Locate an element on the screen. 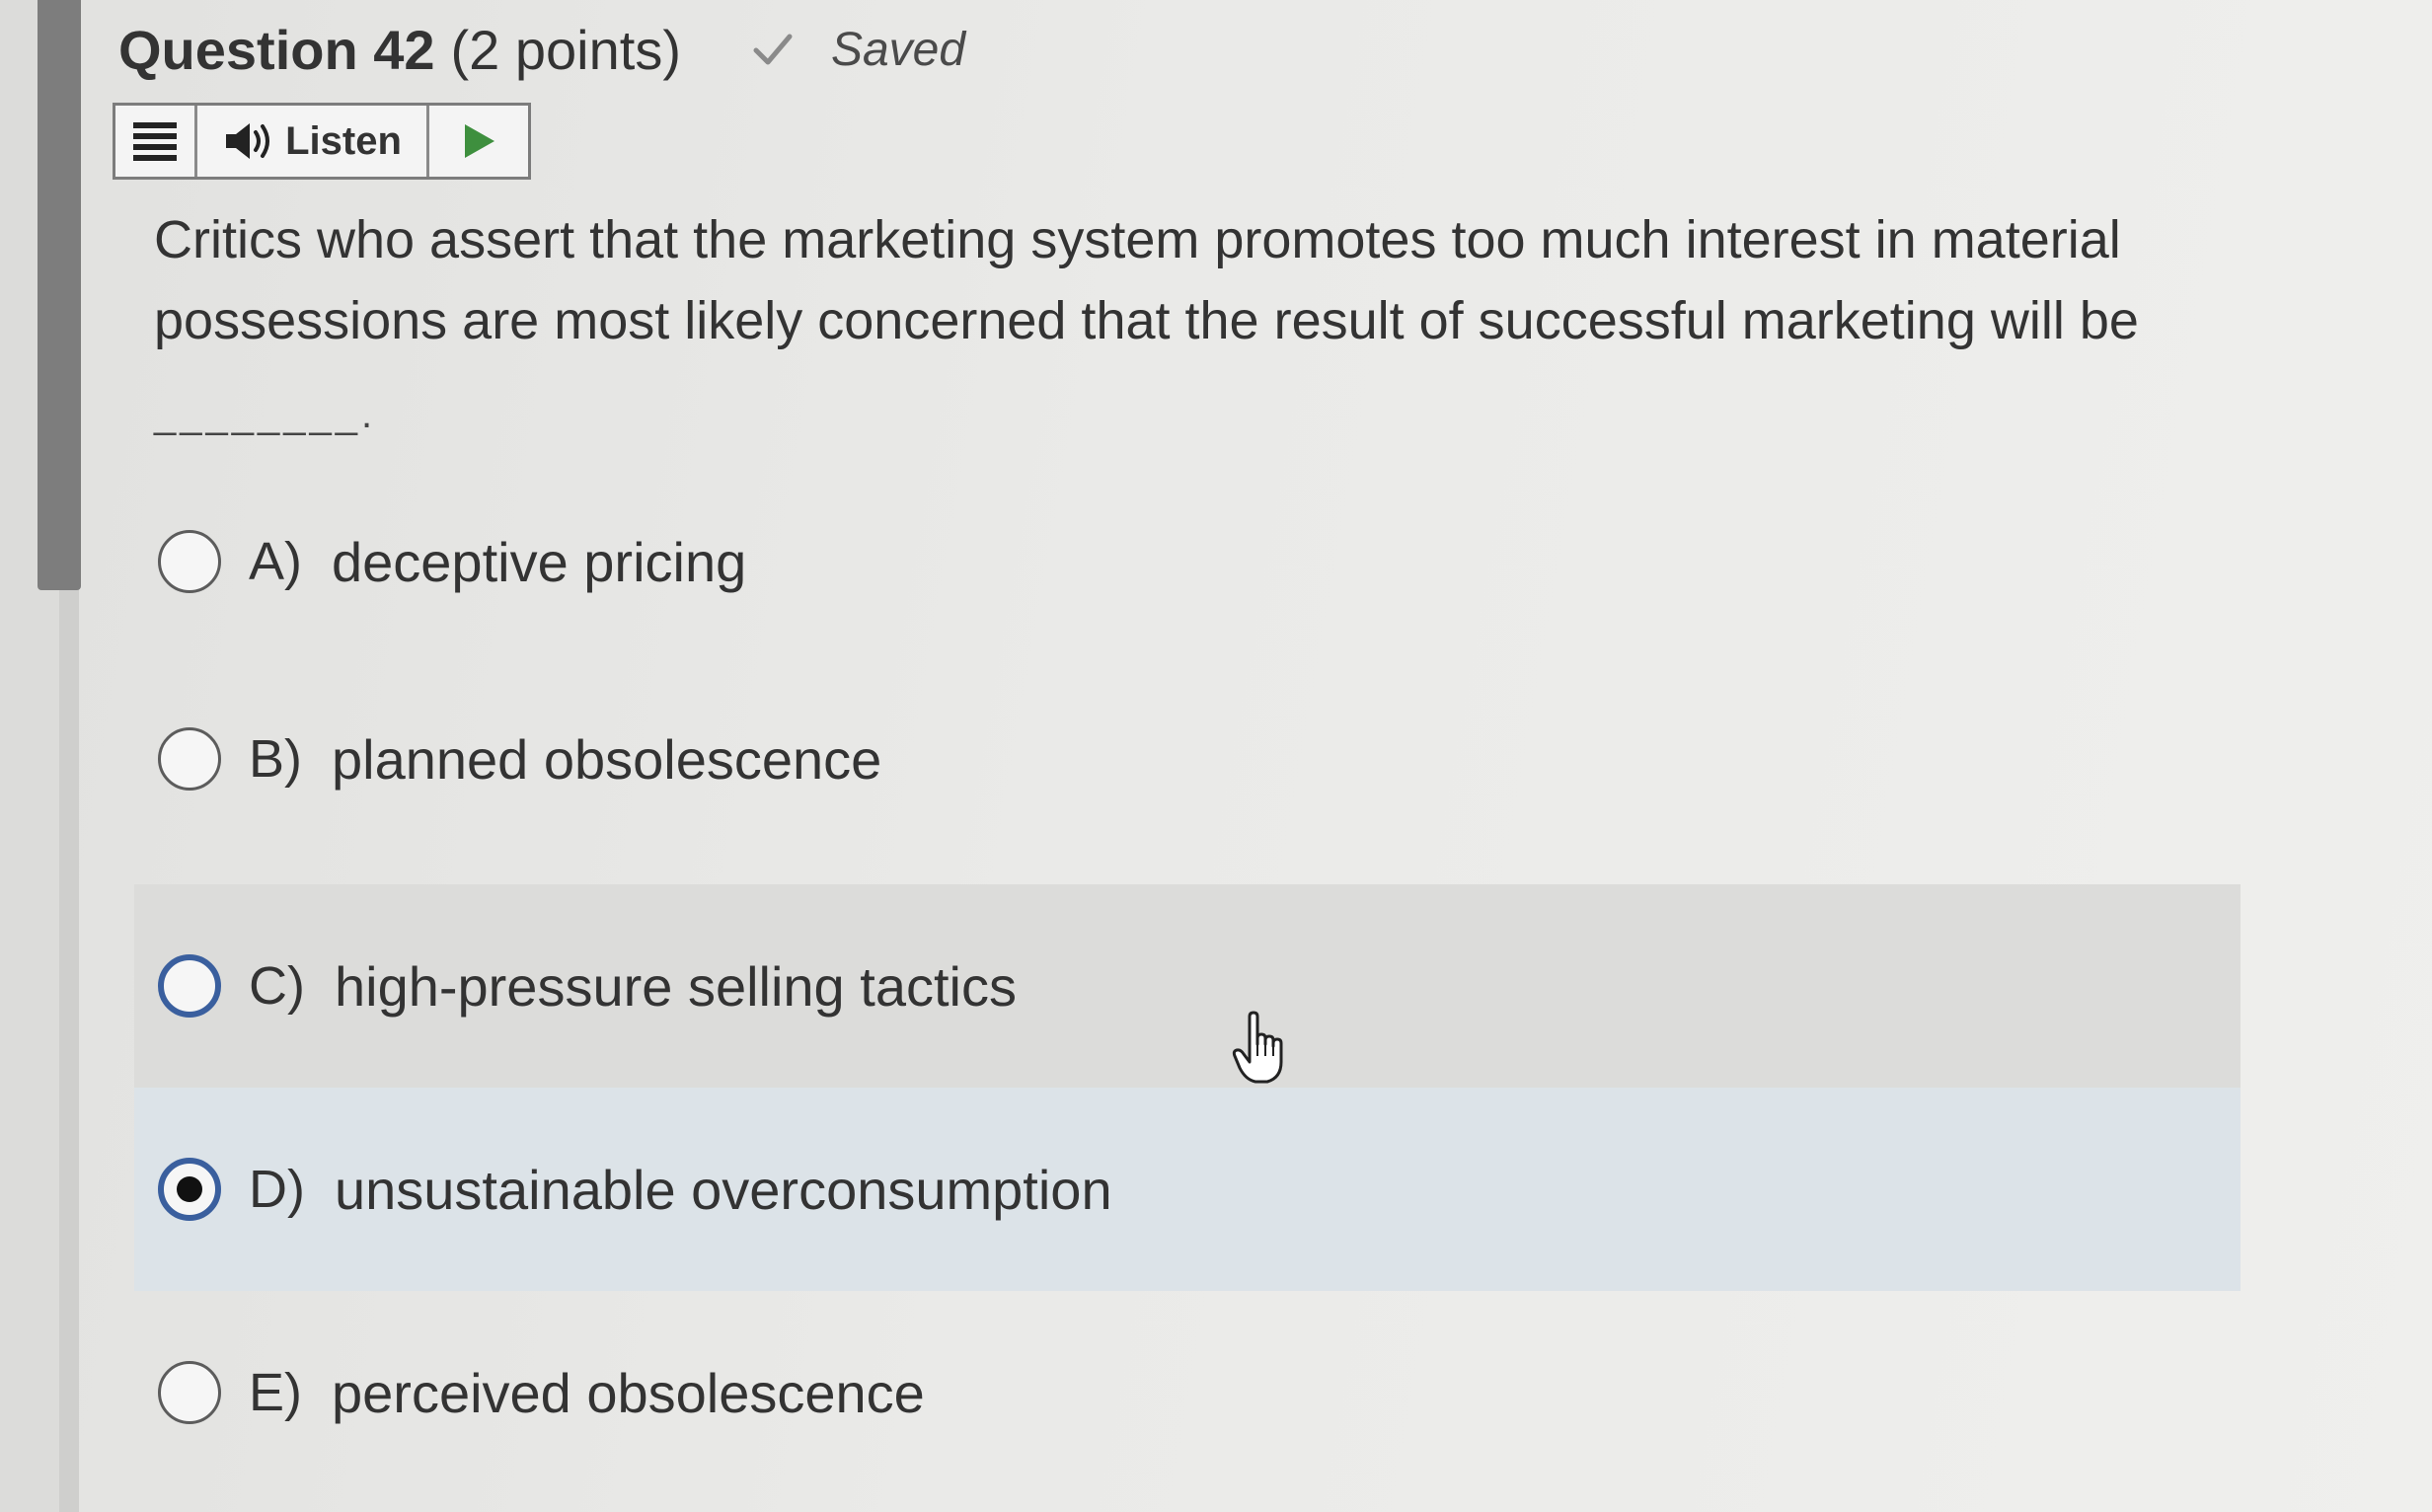 The width and height of the screenshot is (2432, 1512). radio-option-b is located at coordinates (189, 759).